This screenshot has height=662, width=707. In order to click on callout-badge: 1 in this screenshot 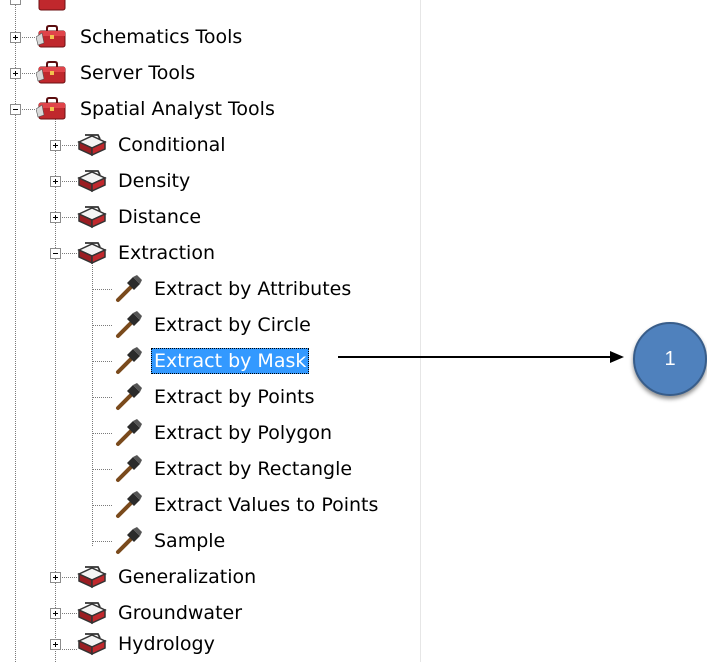, I will do `click(670, 359)`.